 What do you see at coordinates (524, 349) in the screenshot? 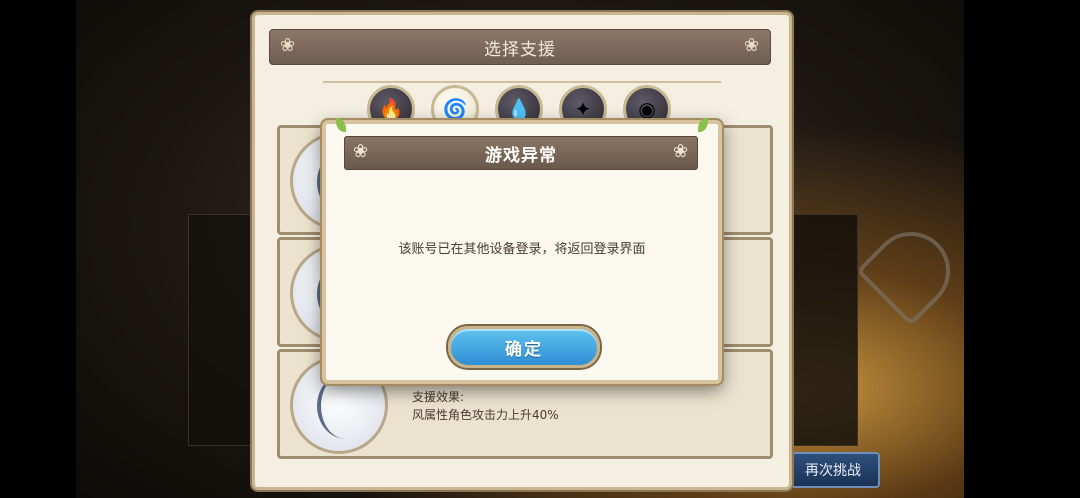
I see `confirm-button-label: 确定` at bounding box center [524, 349].